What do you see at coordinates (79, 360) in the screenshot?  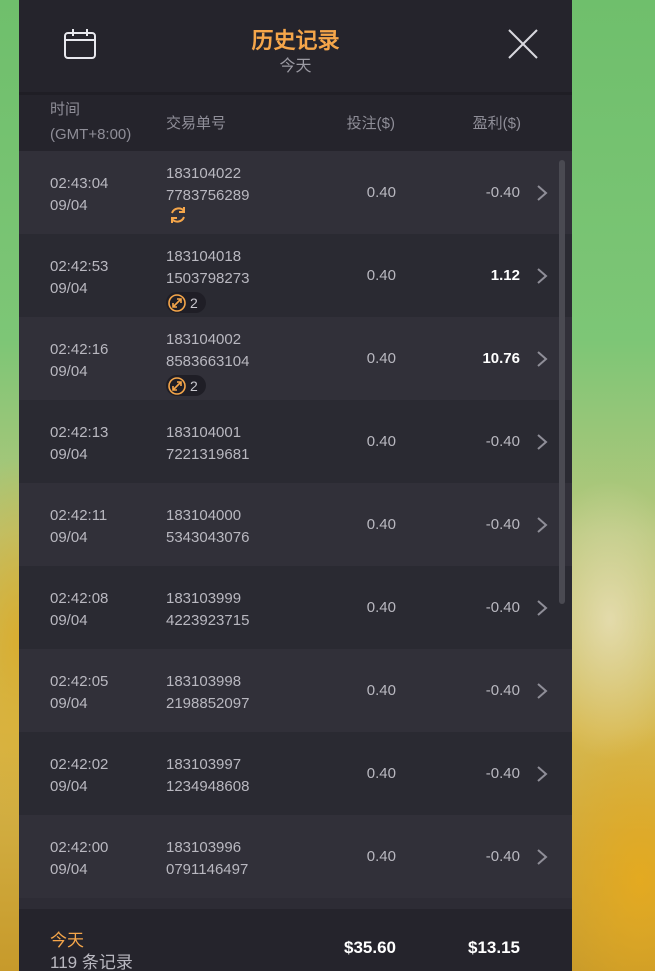 I see `row-time: 02:42:16 09/04` at bounding box center [79, 360].